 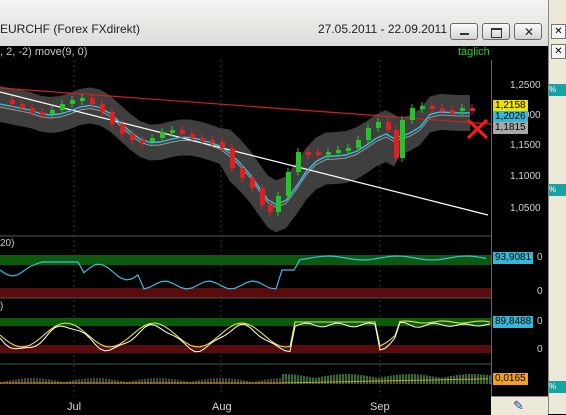 I want to click on panel1-value-tag: 93,9081, so click(x=513, y=258).